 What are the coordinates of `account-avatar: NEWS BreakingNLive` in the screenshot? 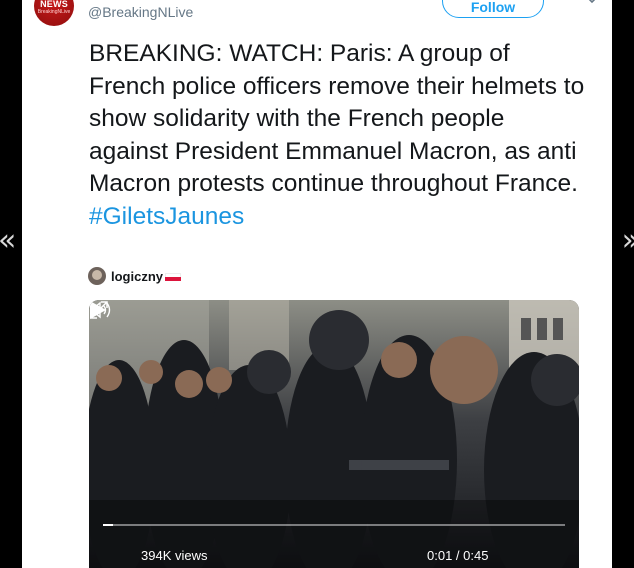 It's located at (54, 13).